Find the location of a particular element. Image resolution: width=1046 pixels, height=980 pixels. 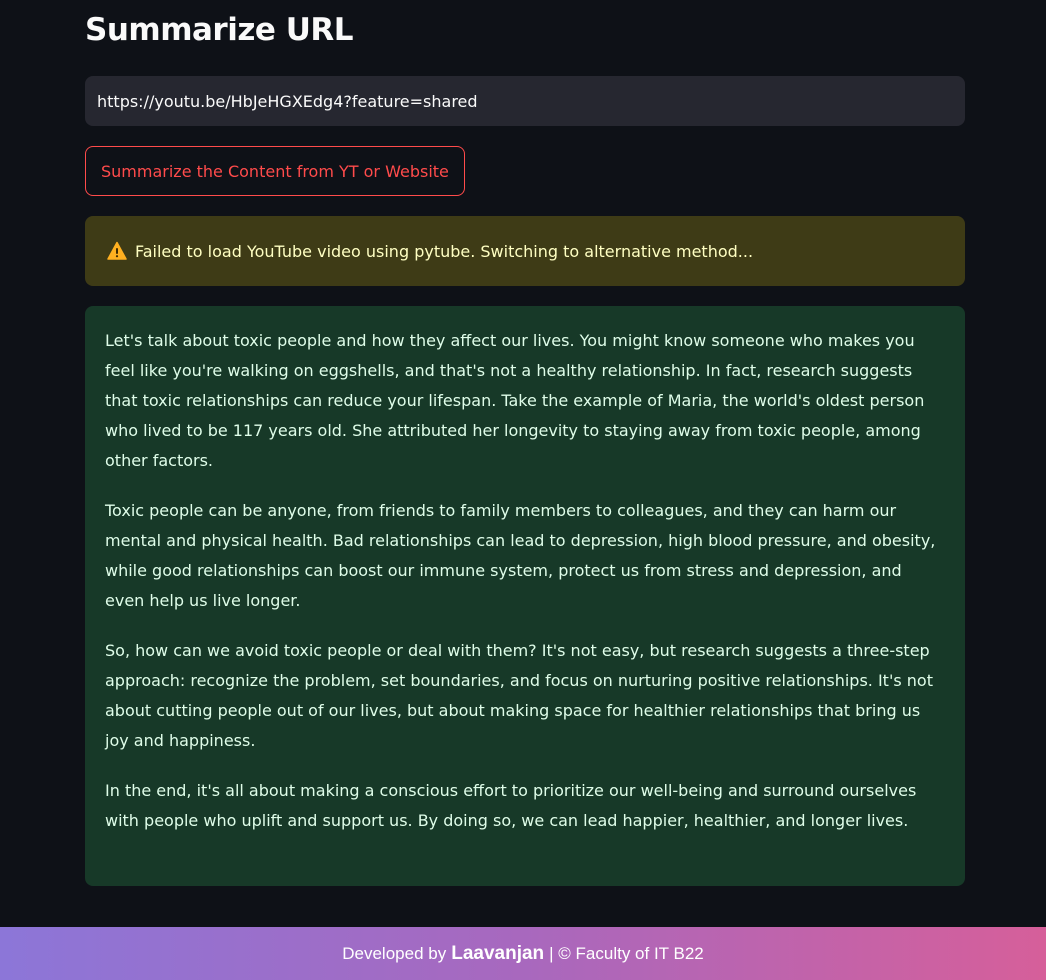

summarize-button: Summarize the Content from YT or Website is located at coordinates (275, 171).